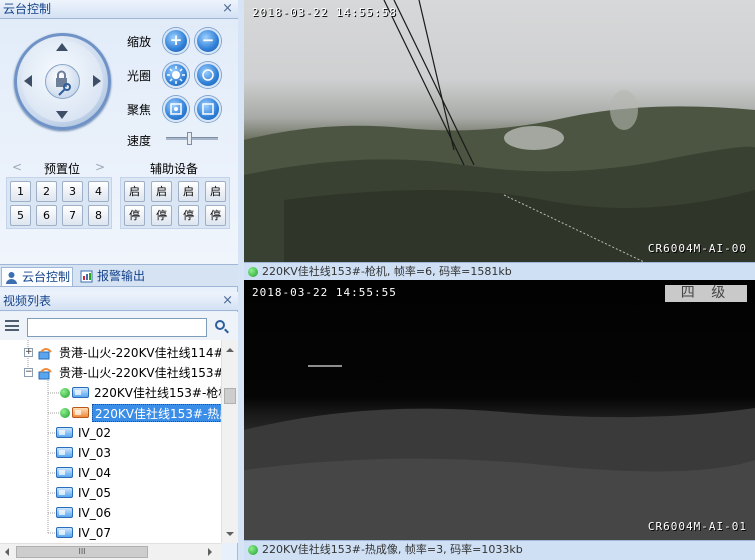 This screenshot has width=755, height=560. What do you see at coordinates (324, 12) in the screenshot?
I see `video-1-timestamp: 2018-03-22 14:55:58` at bounding box center [324, 12].